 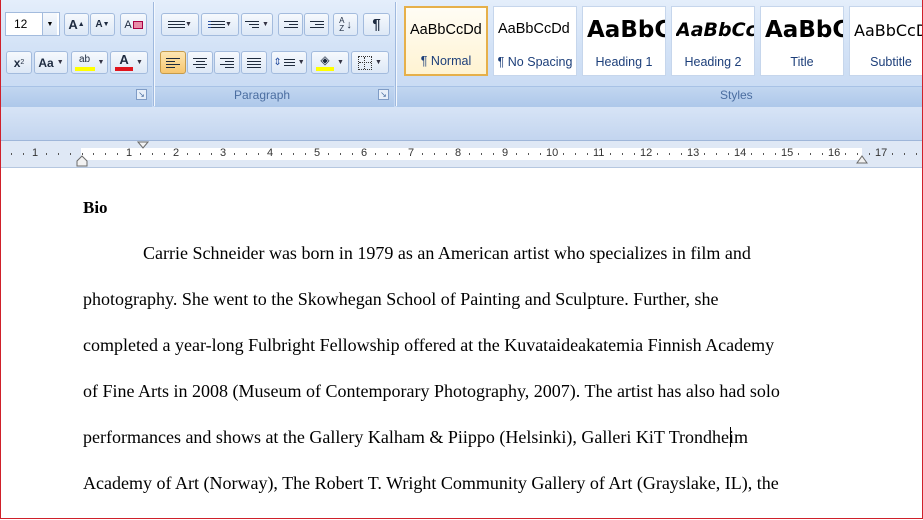 I want to click on align-left-button, so click(x=173, y=62).